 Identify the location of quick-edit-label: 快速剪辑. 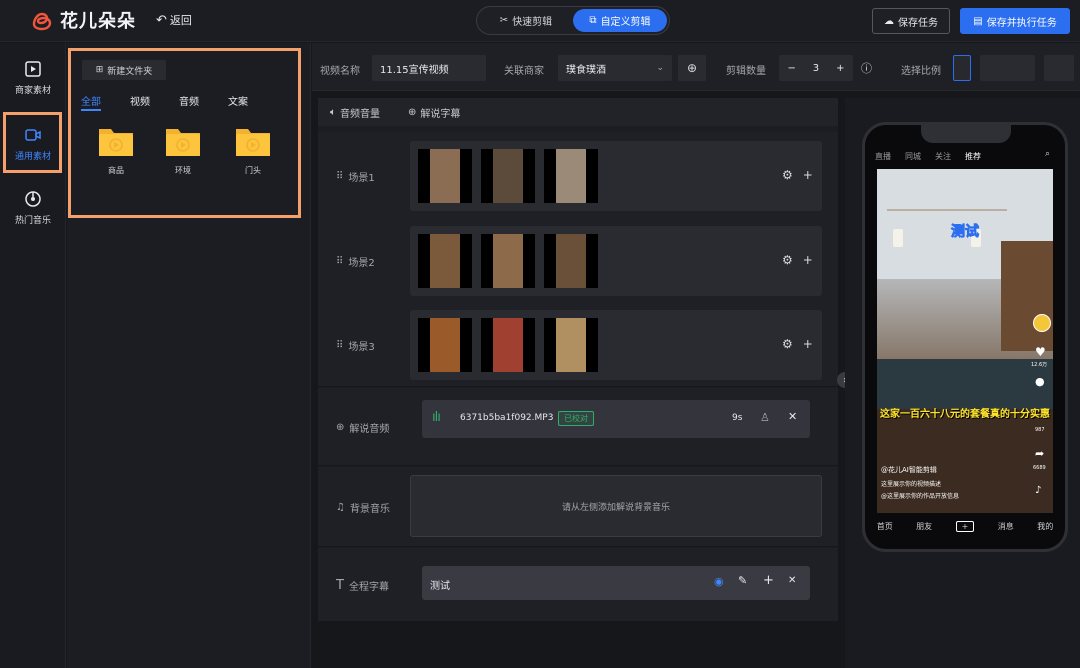
(532, 22).